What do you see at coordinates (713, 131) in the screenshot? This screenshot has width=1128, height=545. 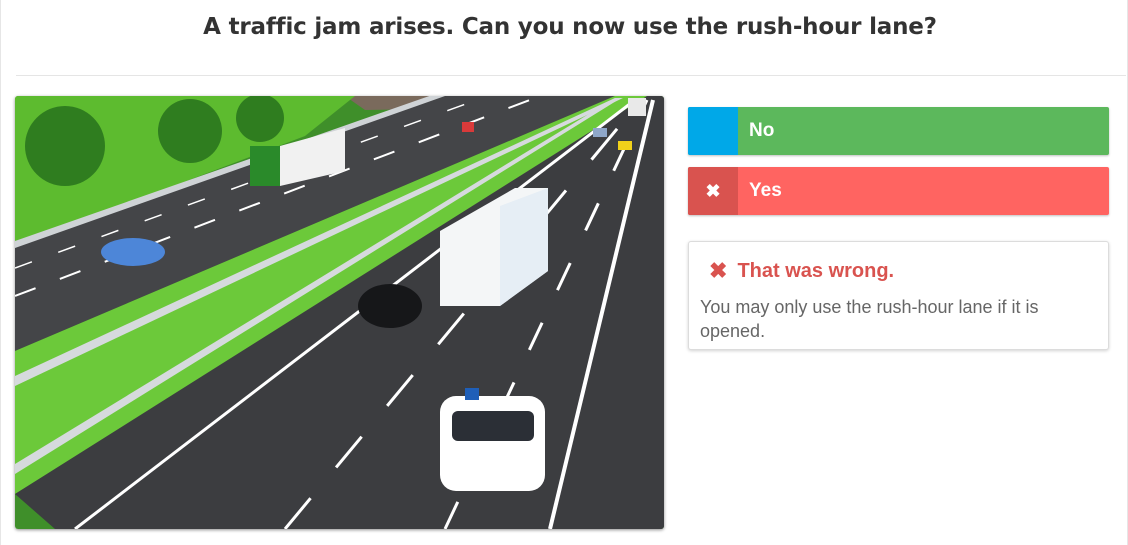 I see `answer-marker` at bounding box center [713, 131].